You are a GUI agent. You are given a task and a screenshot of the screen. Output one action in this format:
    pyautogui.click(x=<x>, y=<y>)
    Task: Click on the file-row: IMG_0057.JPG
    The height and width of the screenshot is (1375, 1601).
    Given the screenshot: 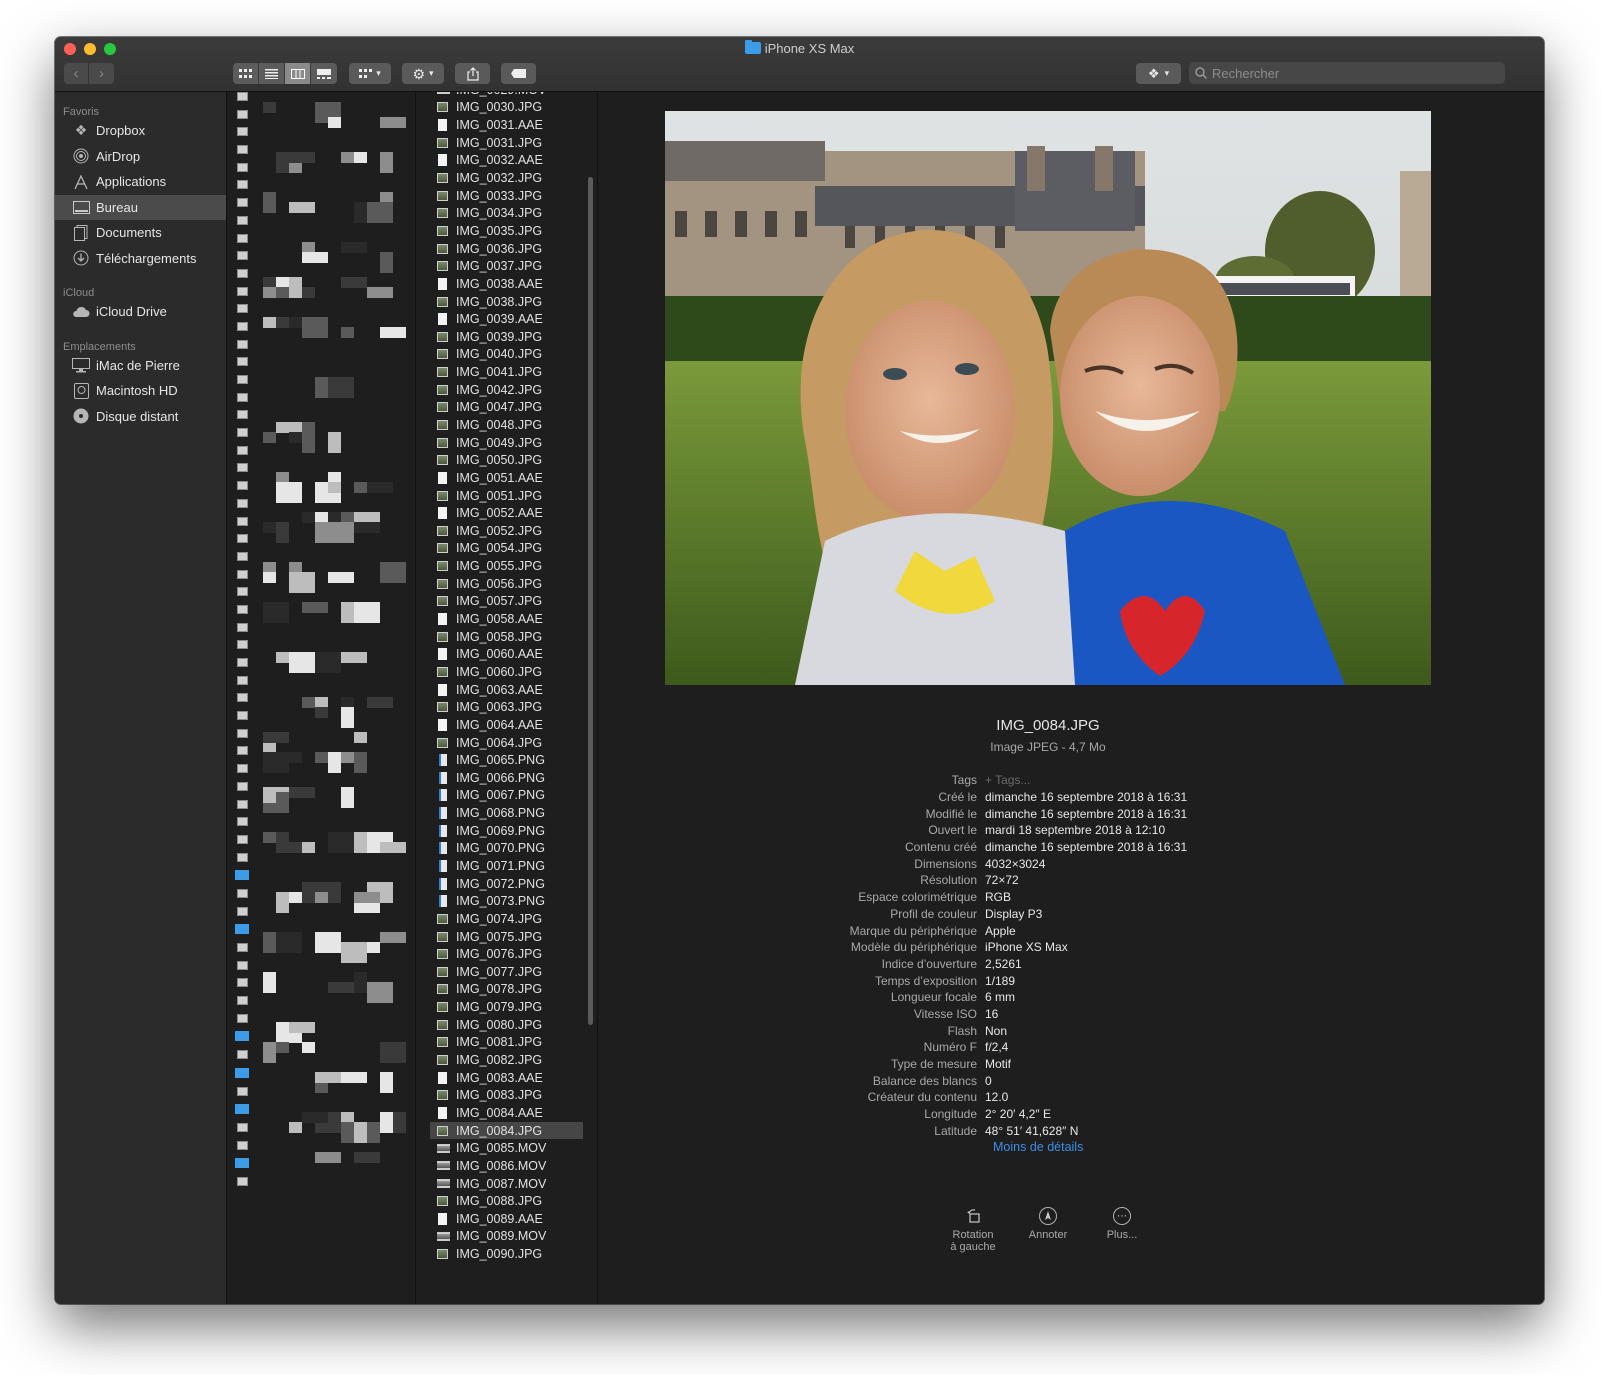 What is the action you would take?
    pyautogui.click(x=506, y=602)
    